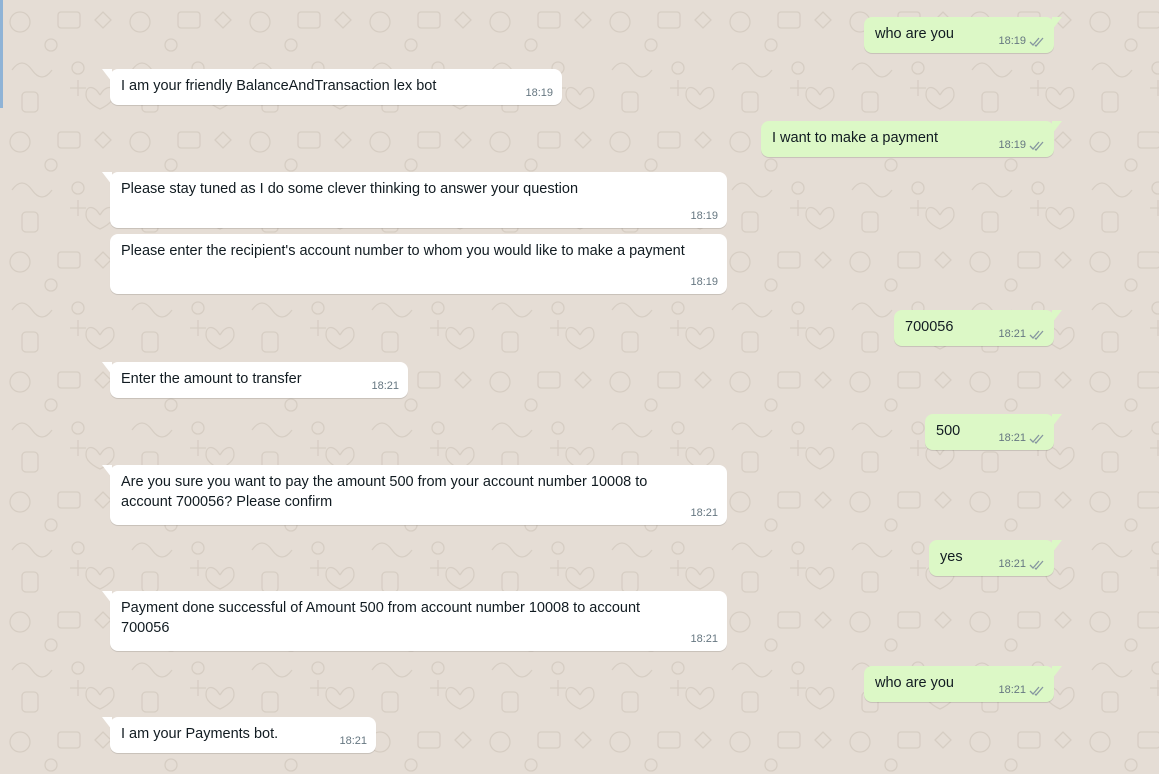 Image resolution: width=1159 pixels, height=774 pixels. I want to click on message-incoming: Enter the amount to transfer 18:21, so click(255, 380).